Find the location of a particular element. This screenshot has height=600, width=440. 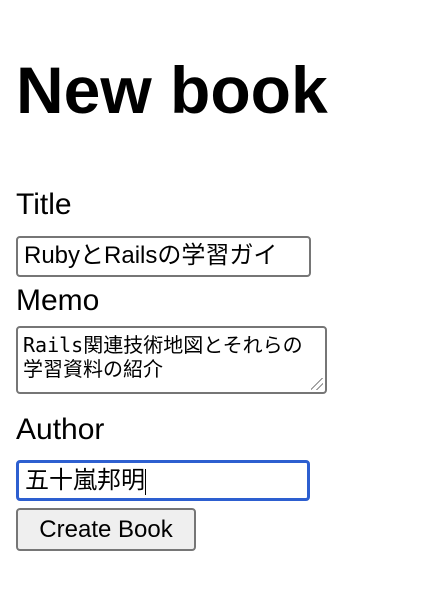

page-title: New book is located at coordinates (172, 90).